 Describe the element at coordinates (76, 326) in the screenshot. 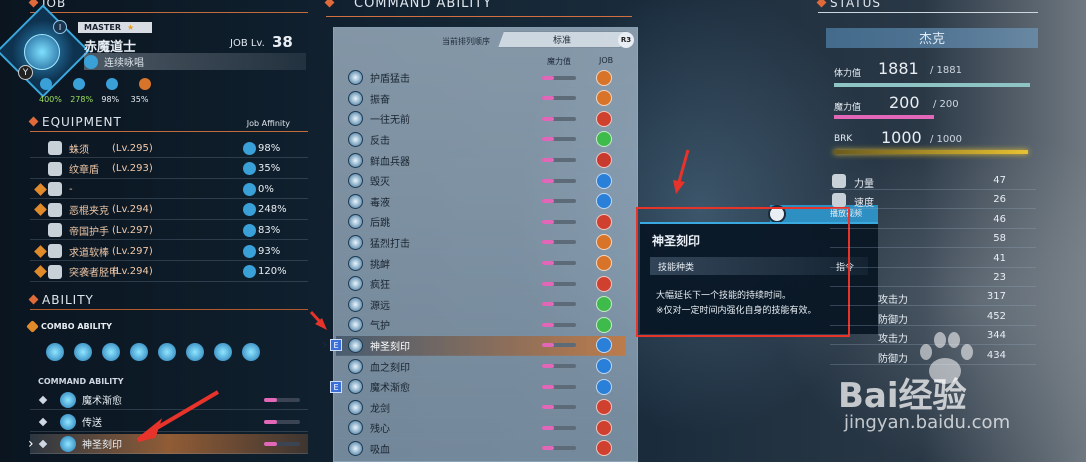

I see `combo-ability-title: COMBO ABILITY` at that location.